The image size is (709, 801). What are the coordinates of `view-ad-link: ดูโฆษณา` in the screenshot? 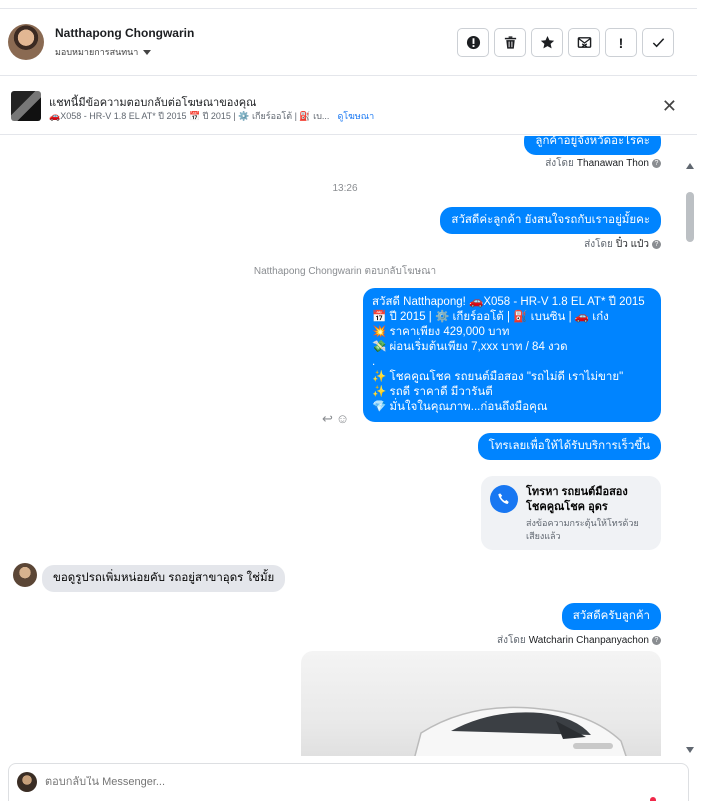 It's located at (355, 116).